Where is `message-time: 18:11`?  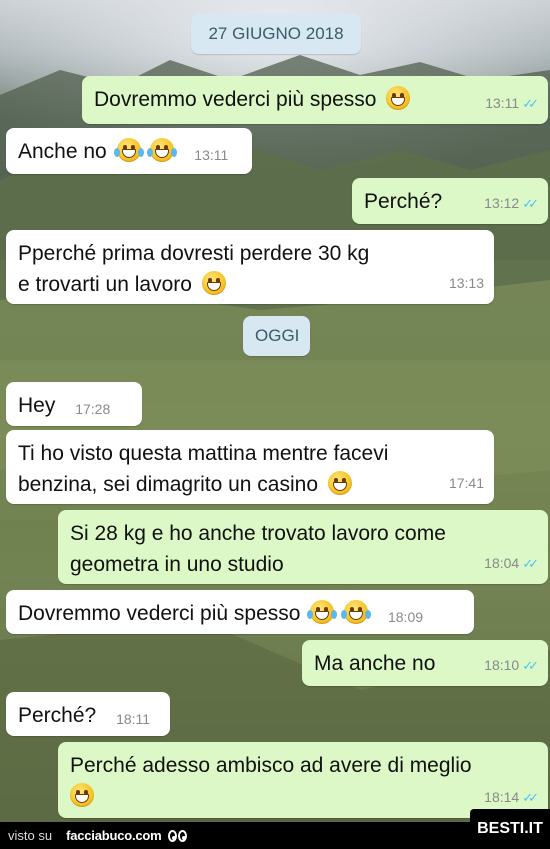 message-time: 18:11 is located at coordinates (133, 719).